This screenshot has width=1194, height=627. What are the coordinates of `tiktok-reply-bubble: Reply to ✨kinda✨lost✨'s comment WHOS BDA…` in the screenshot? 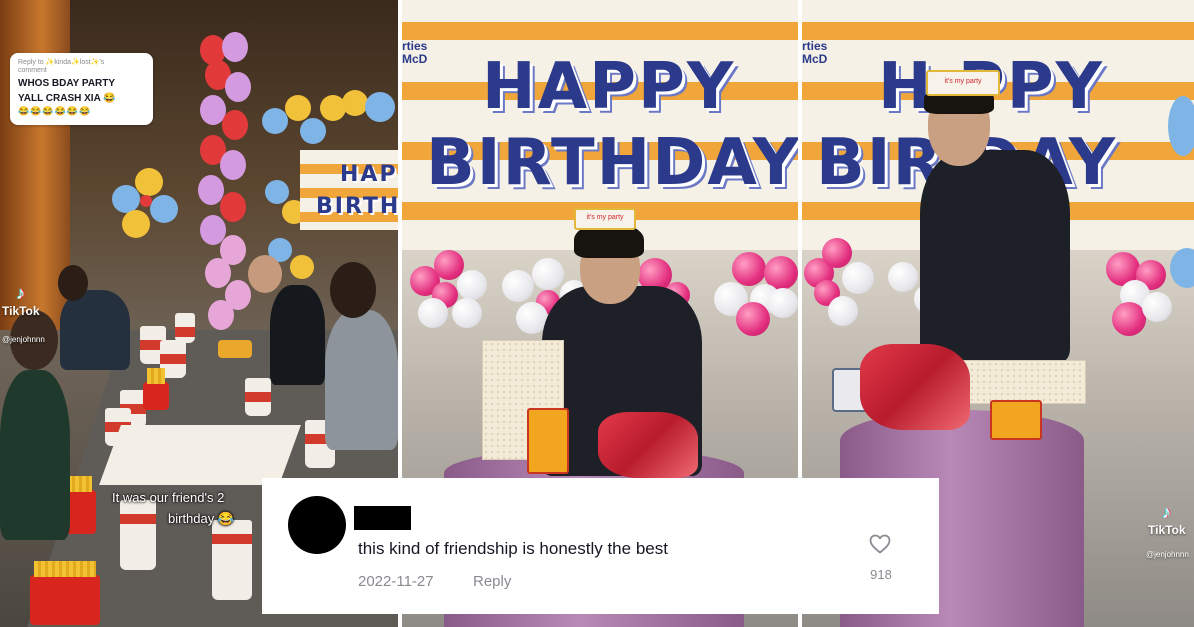 It's located at (81, 89).